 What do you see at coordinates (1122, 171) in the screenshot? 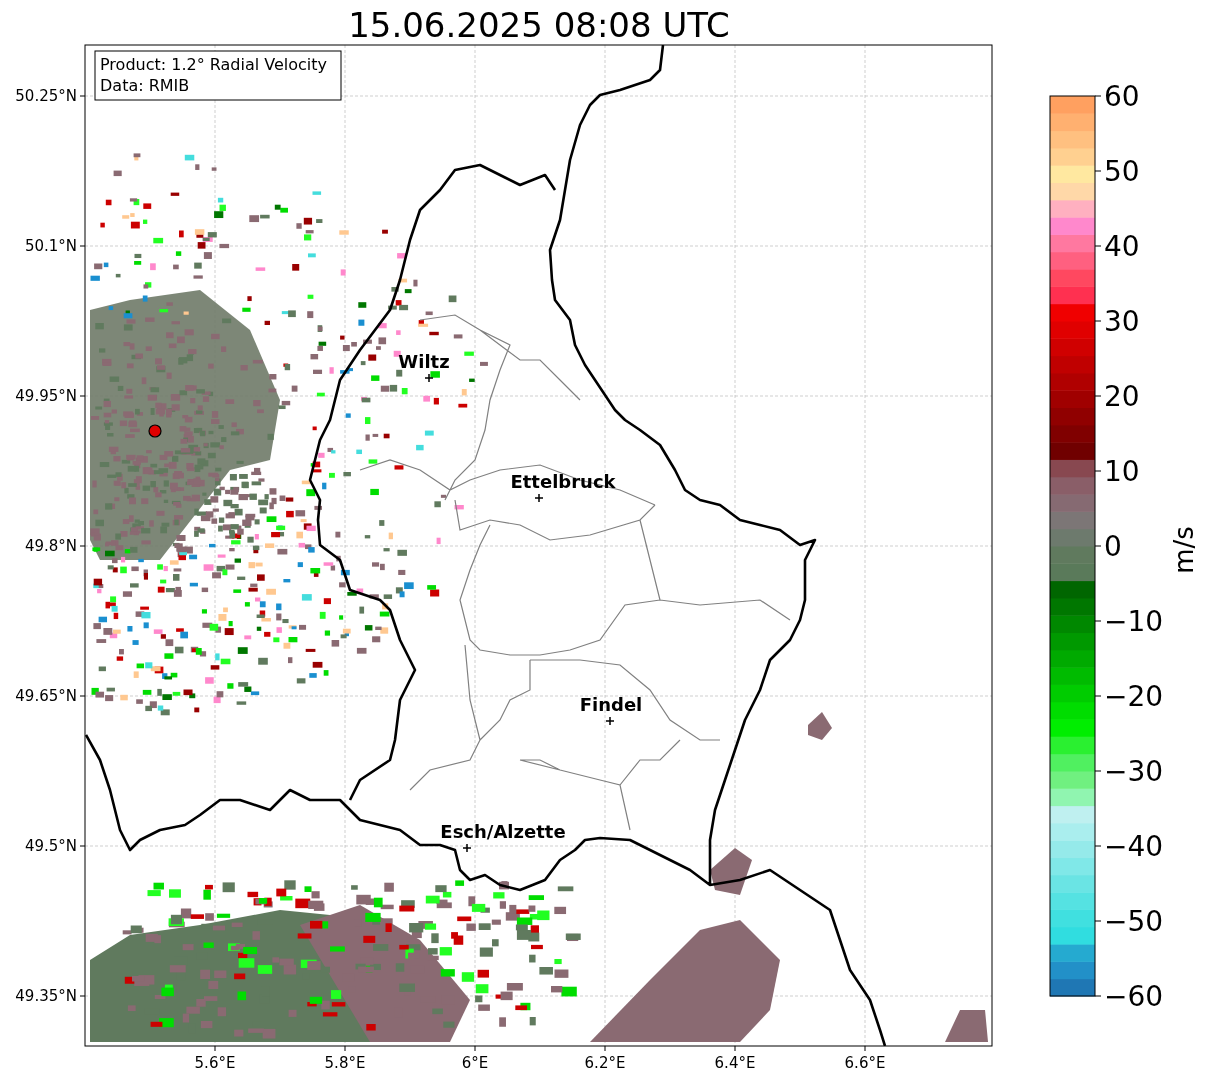
I see `tick-label: 50` at bounding box center [1122, 171].